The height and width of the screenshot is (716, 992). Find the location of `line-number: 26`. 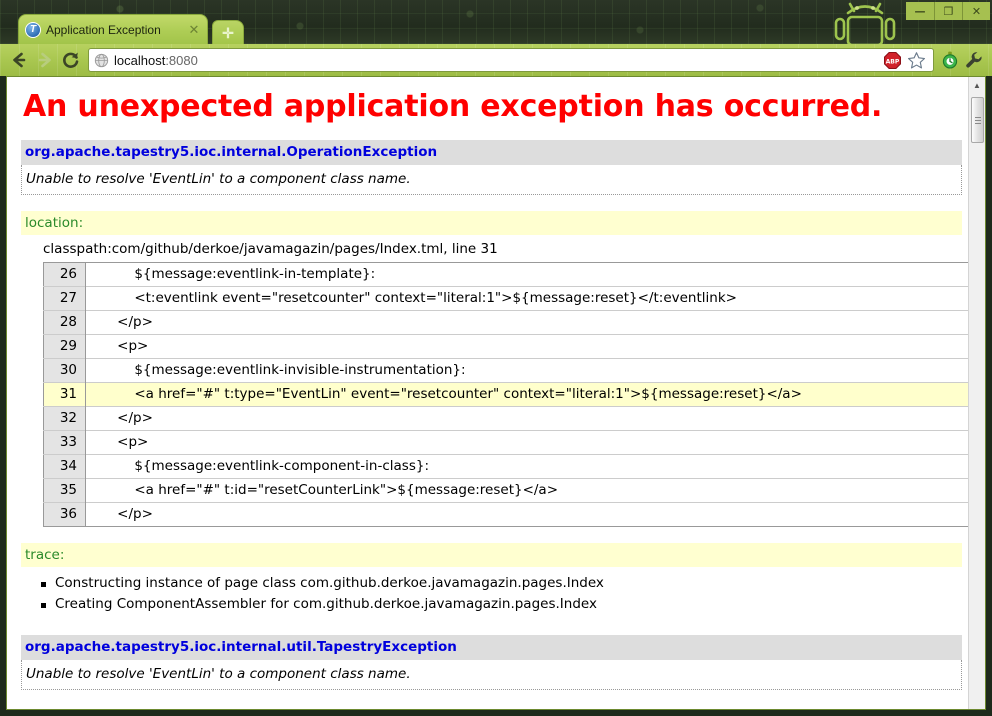

line-number: 26 is located at coordinates (64, 274).